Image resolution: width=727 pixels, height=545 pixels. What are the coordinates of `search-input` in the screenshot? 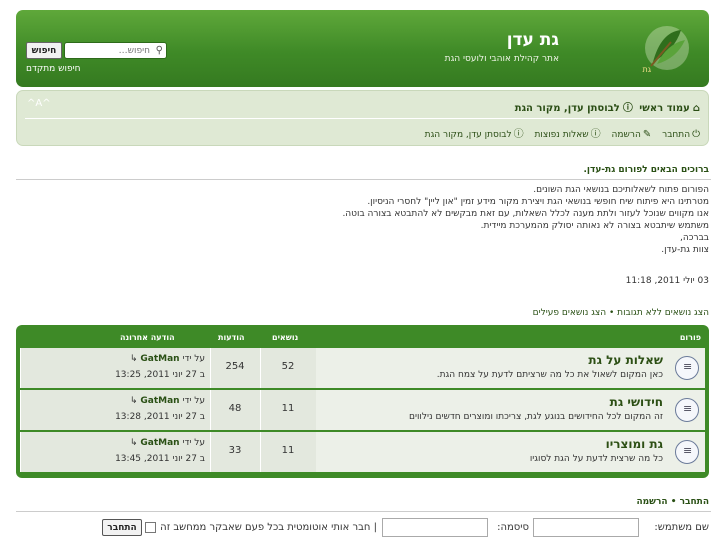 It's located at (125, 50).